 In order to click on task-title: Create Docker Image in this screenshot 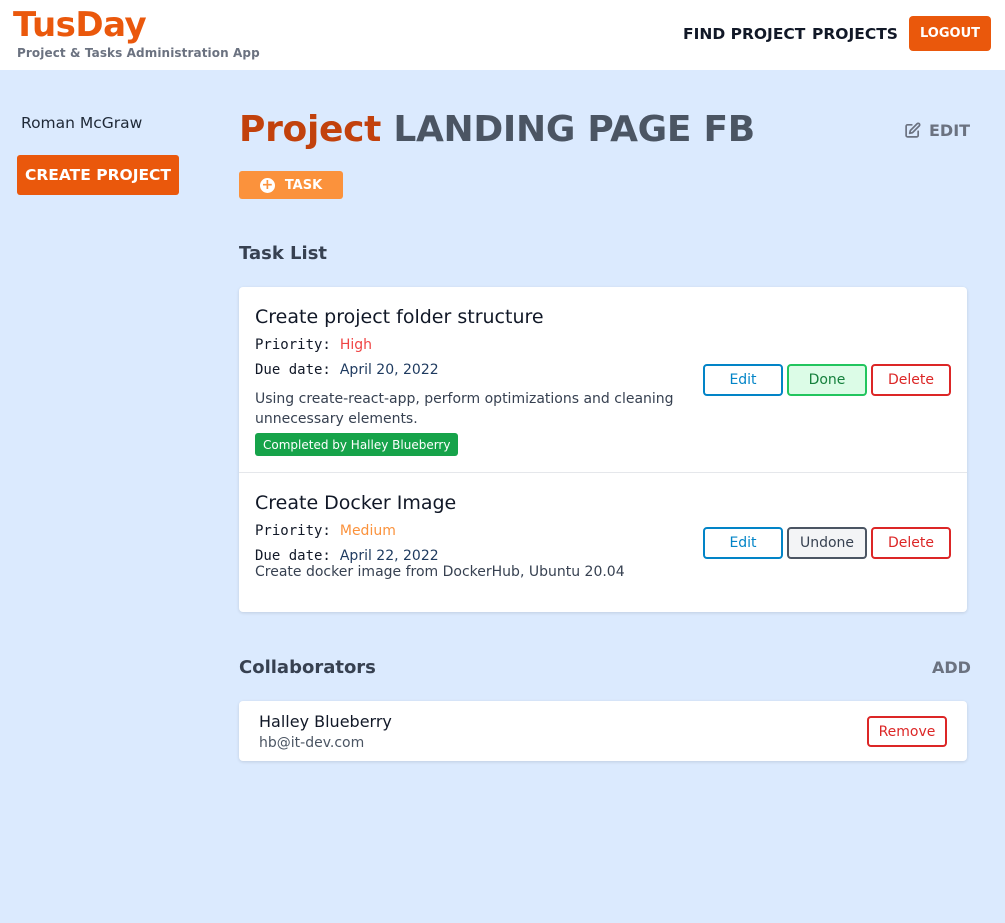, I will do `click(356, 503)`.